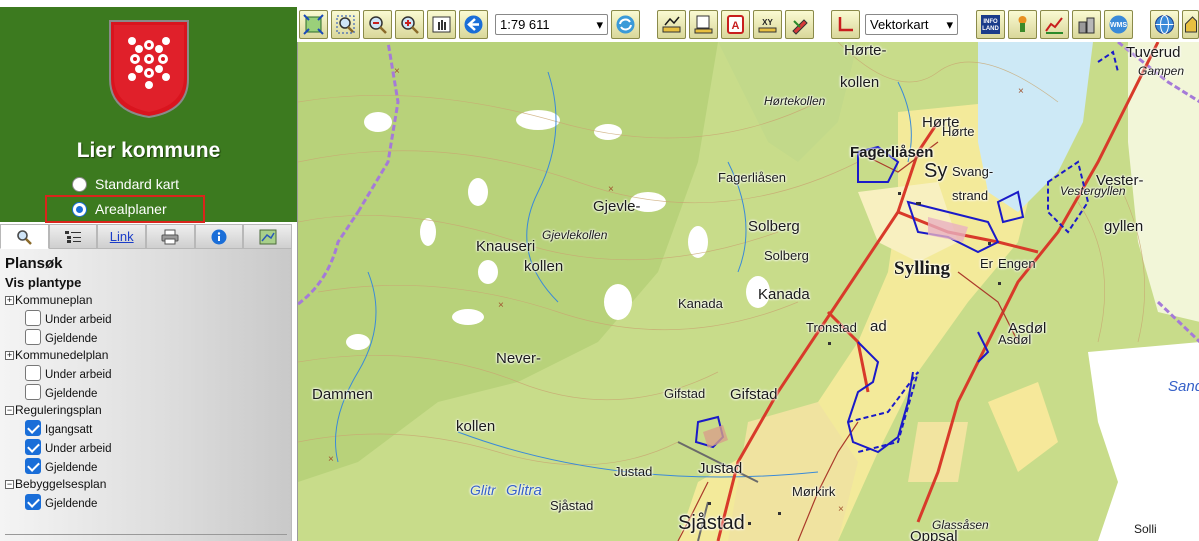 This screenshot has height=541, width=1199. I want to click on highlight-annotation-box, so click(125, 209).